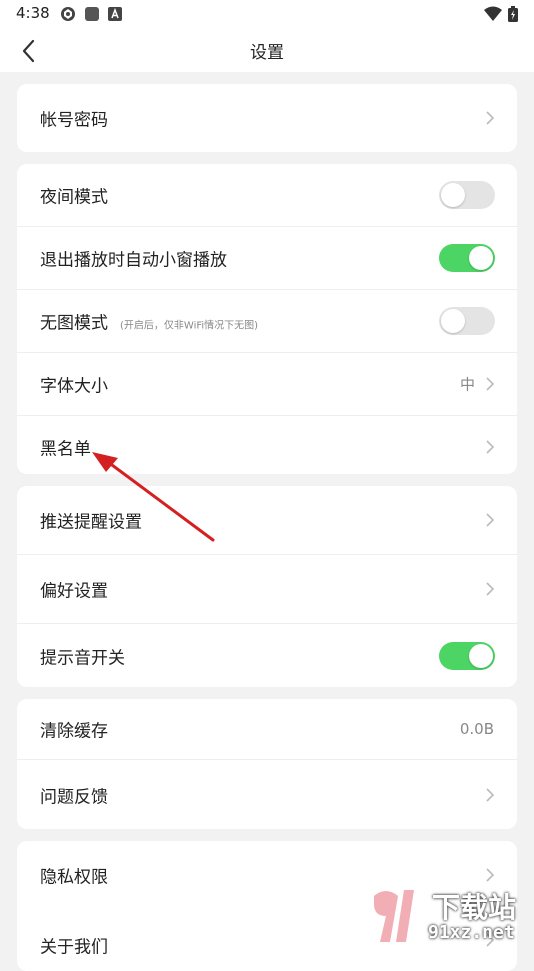  I want to click on font-size-value: 中, so click(467, 384).